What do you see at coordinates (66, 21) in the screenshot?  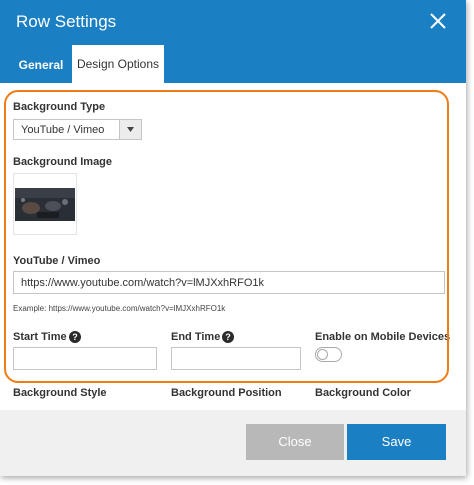 I see `dialog-title: Row Settings` at bounding box center [66, 21].